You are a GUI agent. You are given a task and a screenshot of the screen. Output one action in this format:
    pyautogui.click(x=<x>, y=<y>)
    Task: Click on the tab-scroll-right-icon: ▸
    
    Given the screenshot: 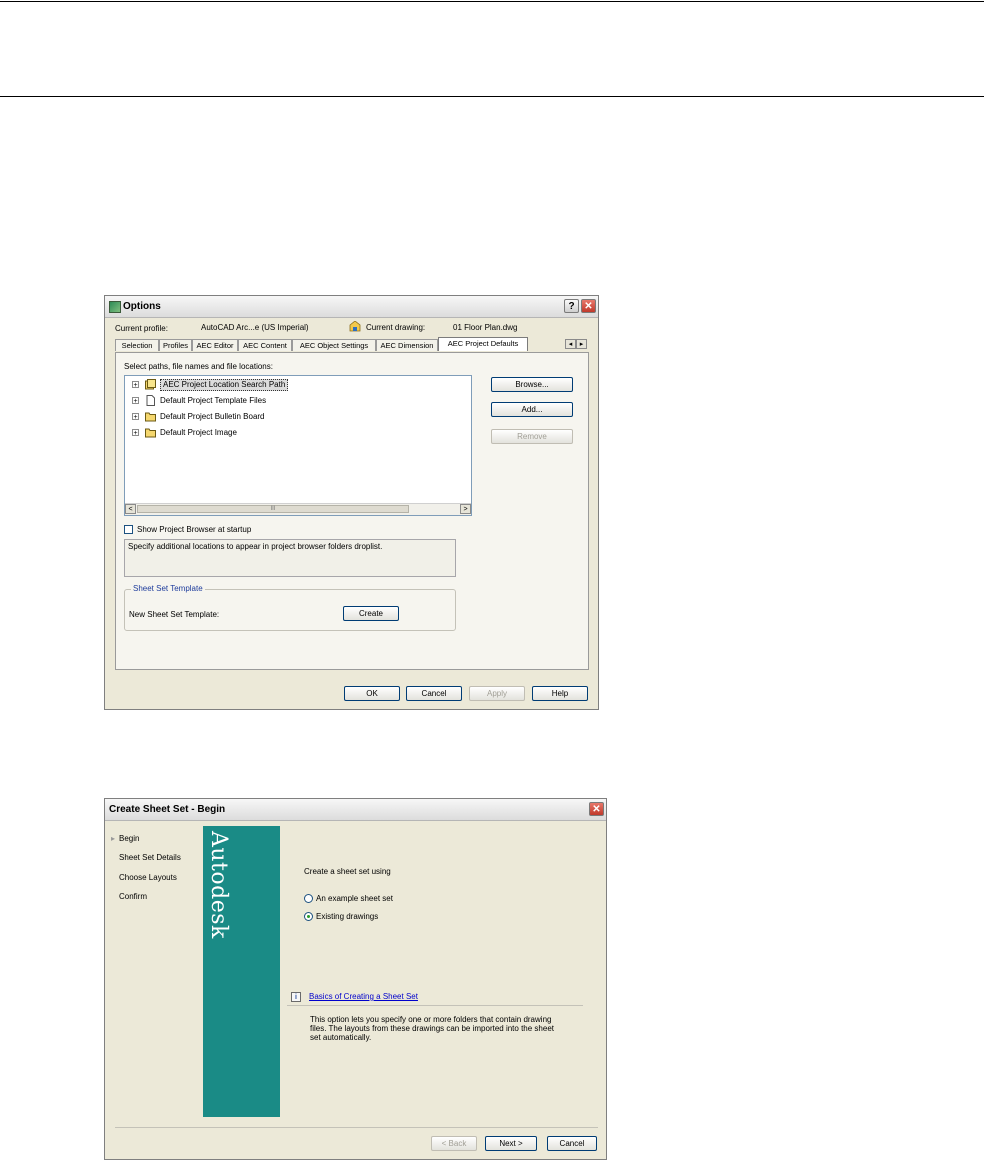 What is the action you would take?
    pyautogui.click(x=581, y=344)
    